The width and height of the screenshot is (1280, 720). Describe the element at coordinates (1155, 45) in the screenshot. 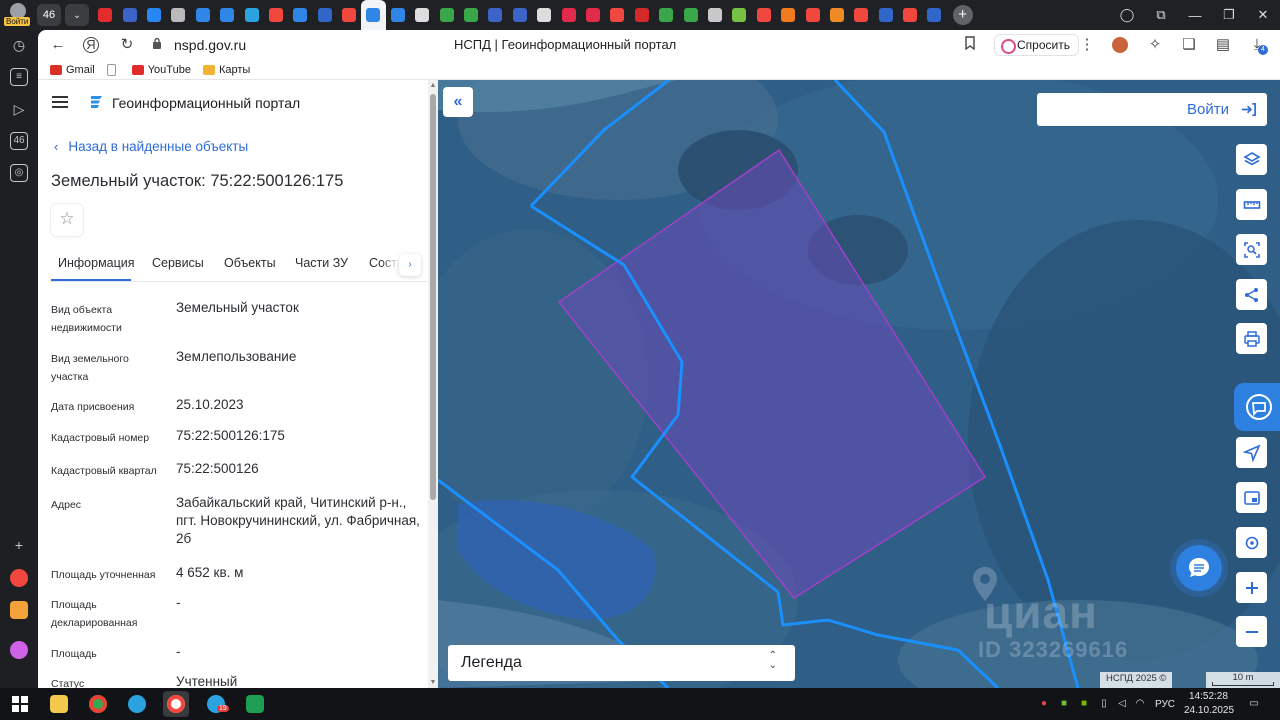

I see `extensions-icon: ✧` at that location.